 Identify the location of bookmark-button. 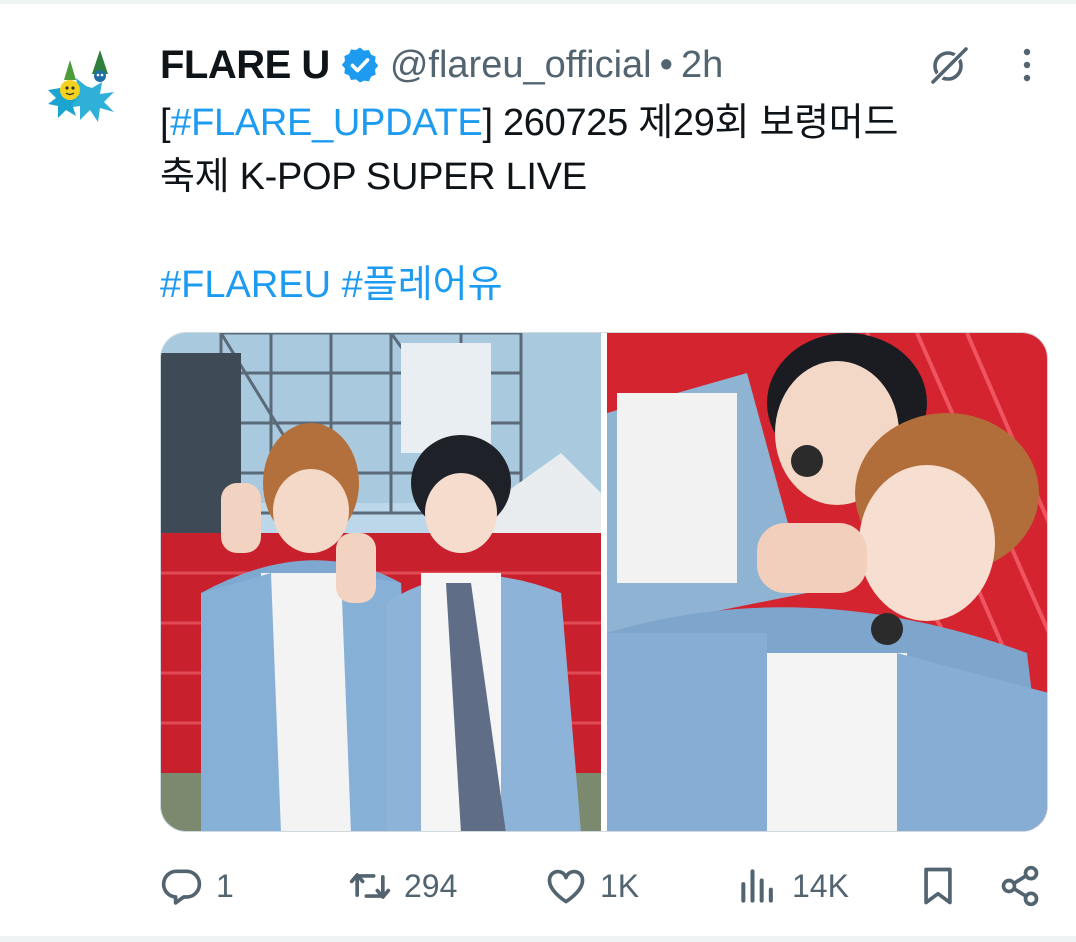
(938, 886).